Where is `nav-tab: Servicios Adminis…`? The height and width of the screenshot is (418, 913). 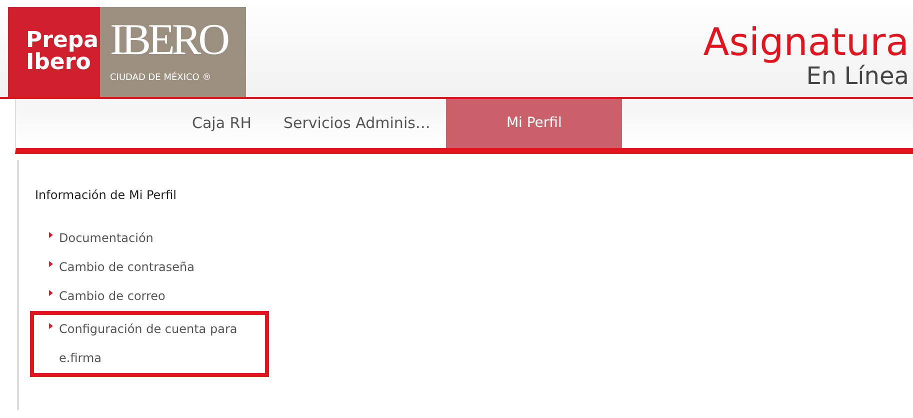 nav-tab: Servicios Adminis… is located at coordinates (357, 123).